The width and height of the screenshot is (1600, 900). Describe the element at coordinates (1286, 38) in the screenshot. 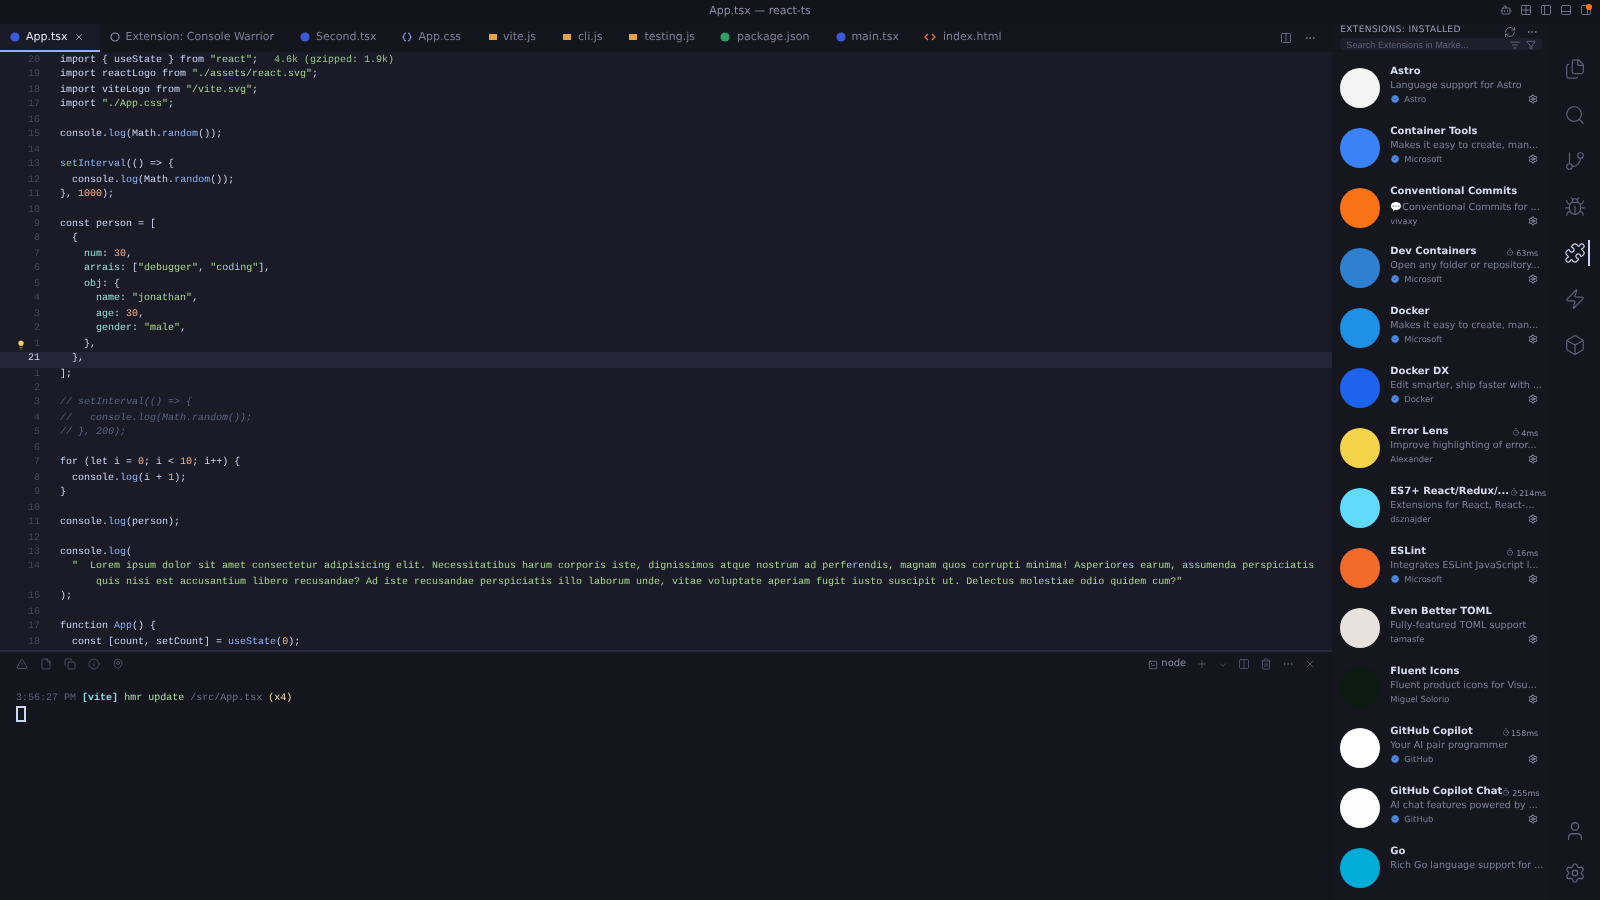

I see `split-editor-icon` at that location.